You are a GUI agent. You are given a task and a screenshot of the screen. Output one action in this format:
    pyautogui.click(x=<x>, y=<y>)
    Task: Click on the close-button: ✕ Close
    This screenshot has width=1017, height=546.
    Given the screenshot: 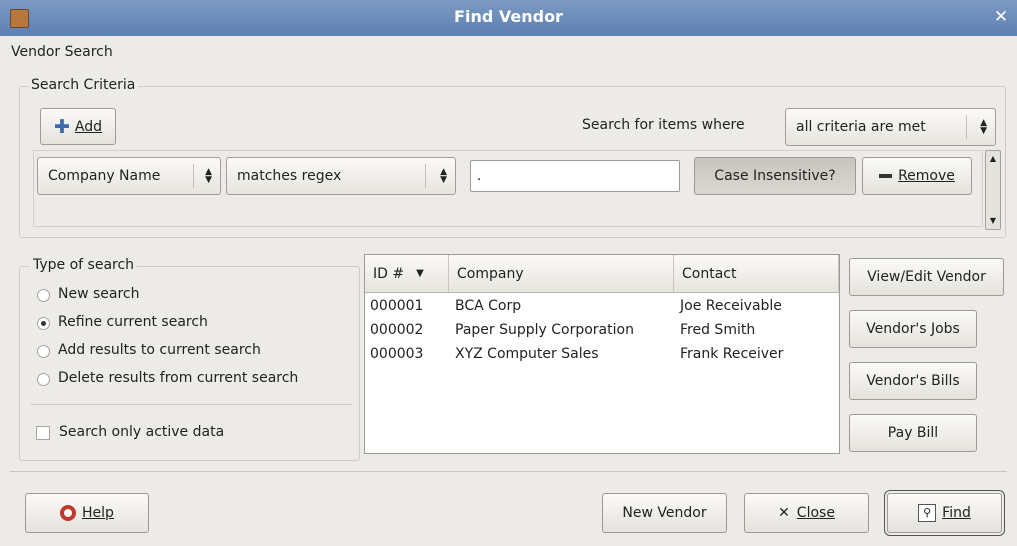 What is the action you would take?
    pyautogui.click(x=806, y=513)
    